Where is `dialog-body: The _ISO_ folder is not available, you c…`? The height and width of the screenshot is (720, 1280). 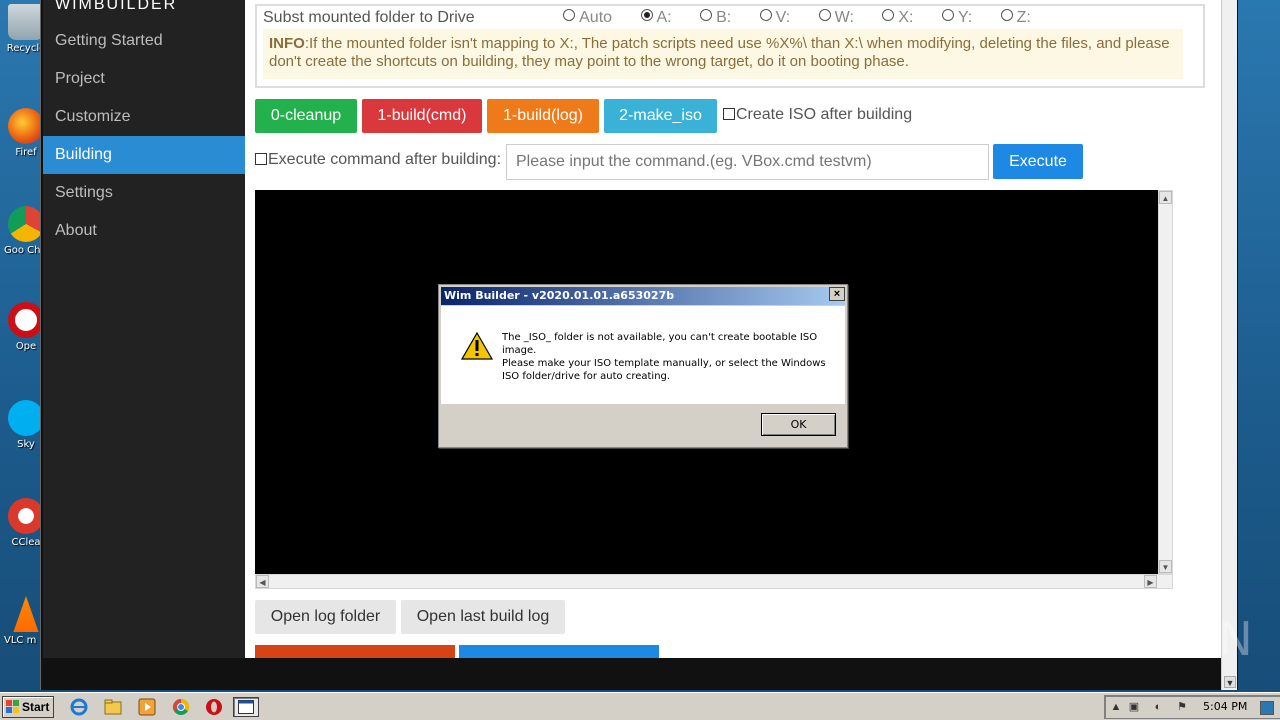
dialog-body: The _ISO_ folder is not available, you c… is located at coordinates (643, 355).